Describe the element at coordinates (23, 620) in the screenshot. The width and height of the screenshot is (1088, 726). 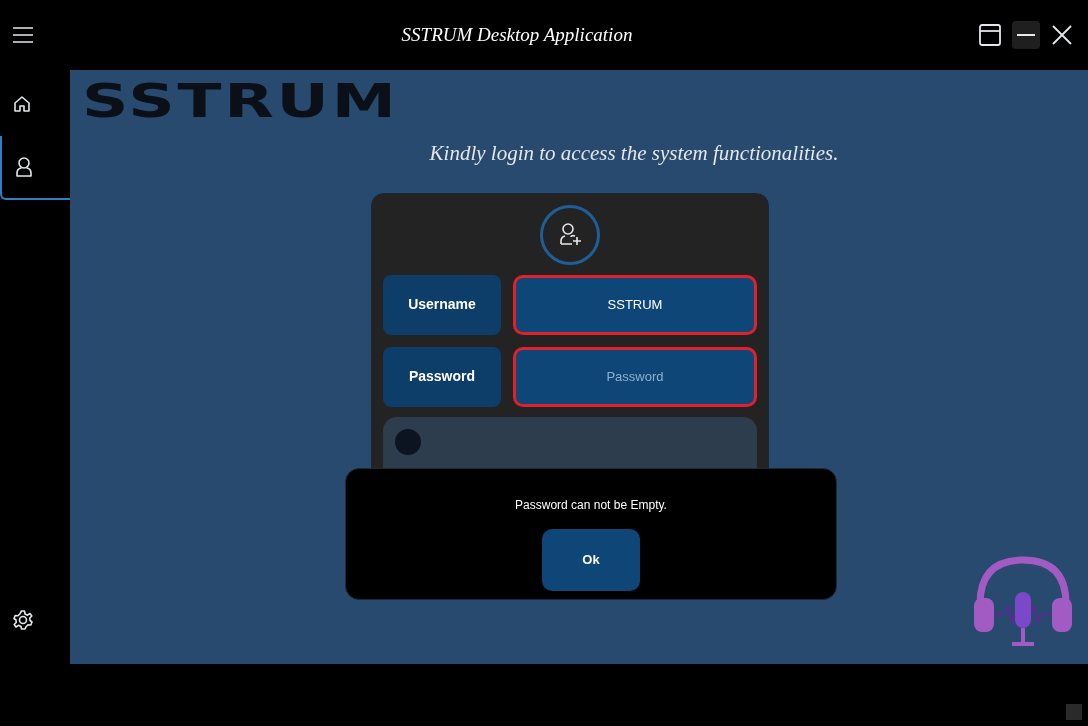
I see `settings-icon` at that location.